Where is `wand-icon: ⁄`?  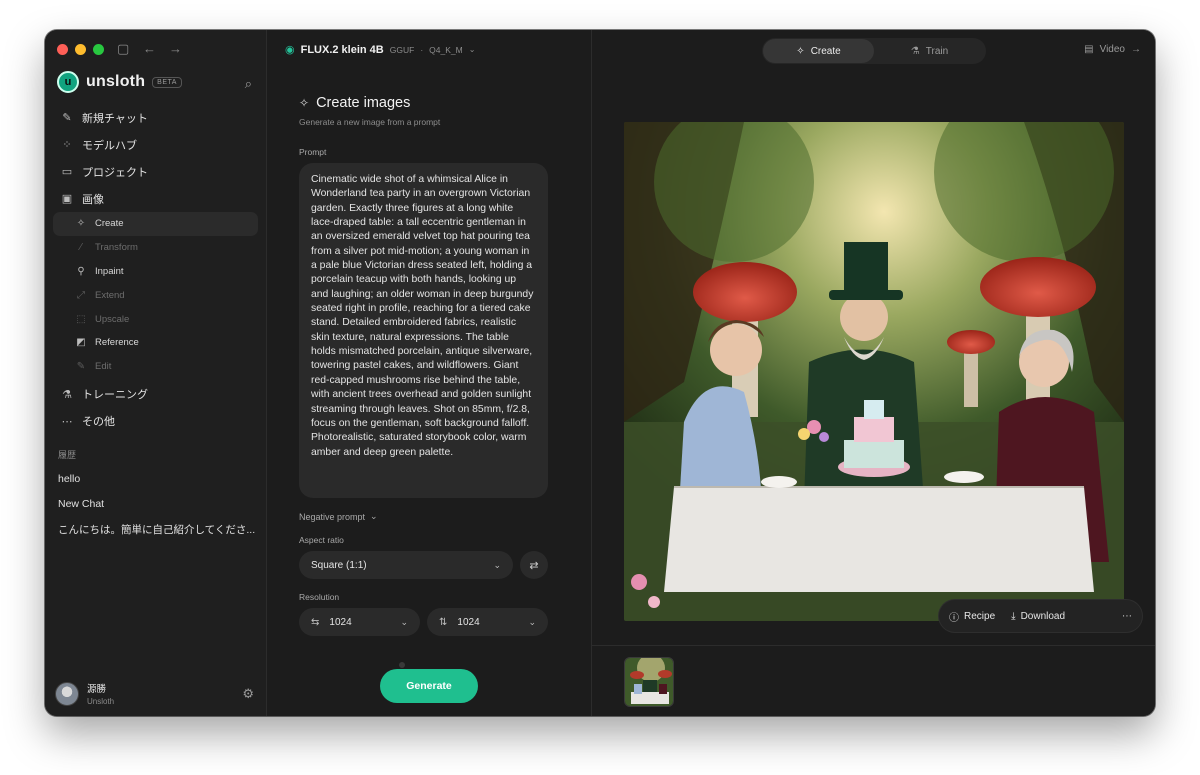
wand-icon: ⁄ is located at coordinates (81, 248).